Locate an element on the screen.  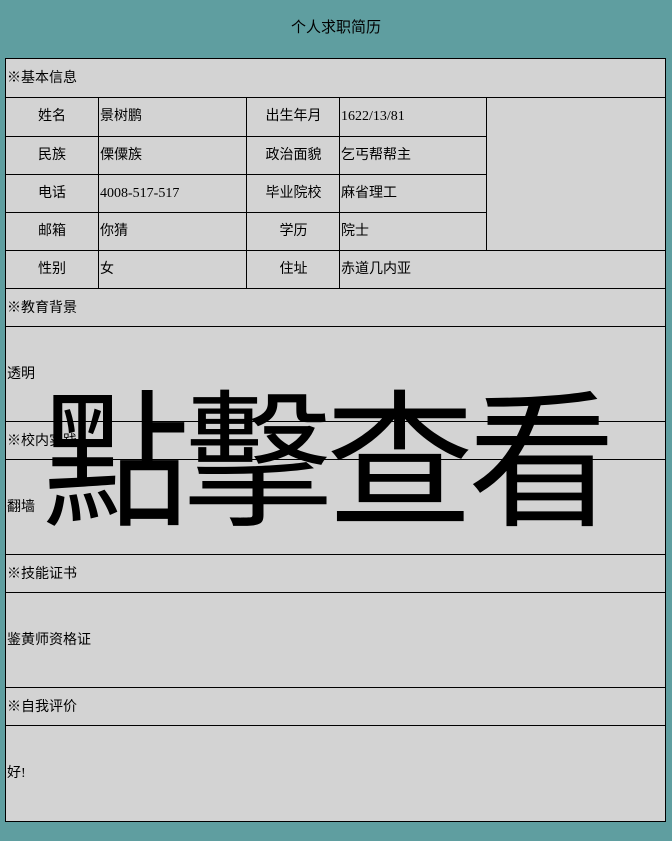
info-label: 出生年月 is located at coordinates (293, 116).